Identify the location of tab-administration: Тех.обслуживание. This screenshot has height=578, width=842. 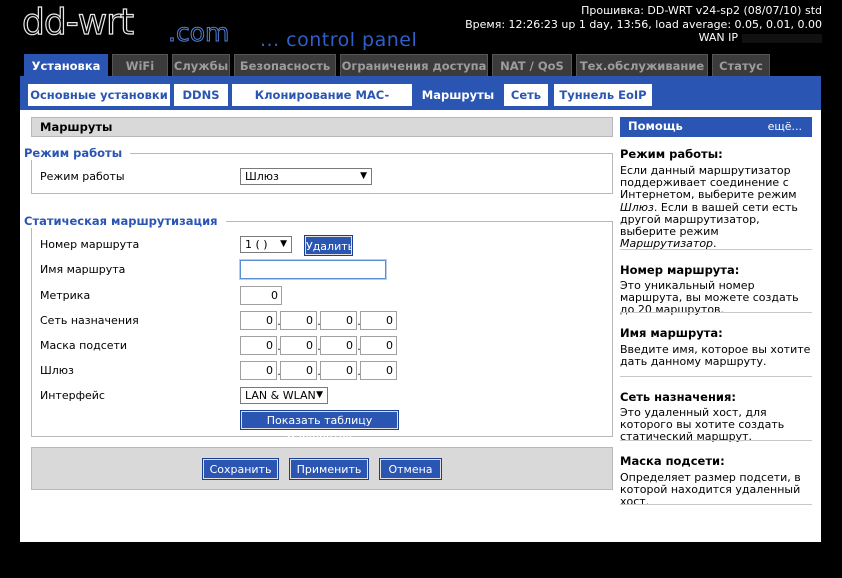
(642, 65).